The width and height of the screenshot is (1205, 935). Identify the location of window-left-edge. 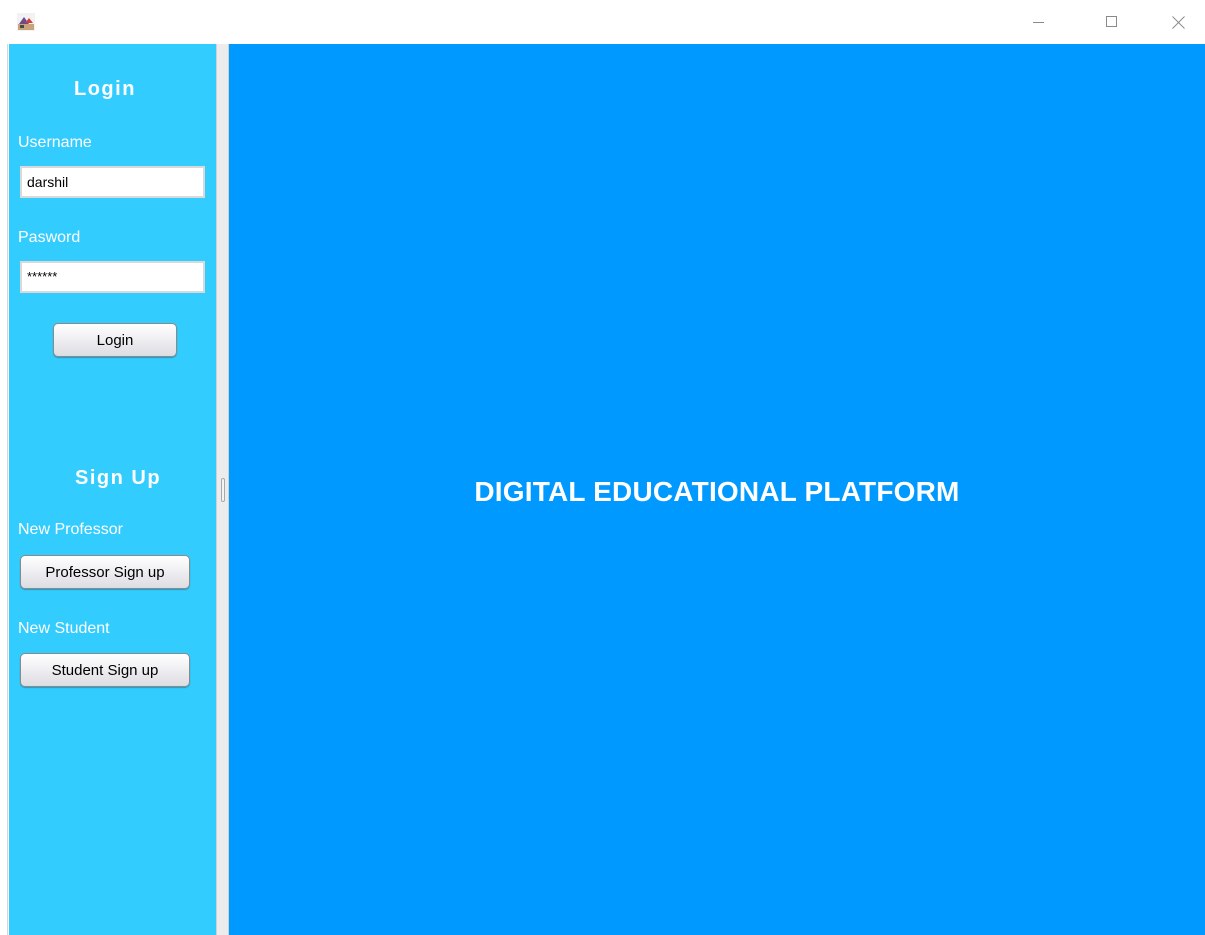
(4, 467).